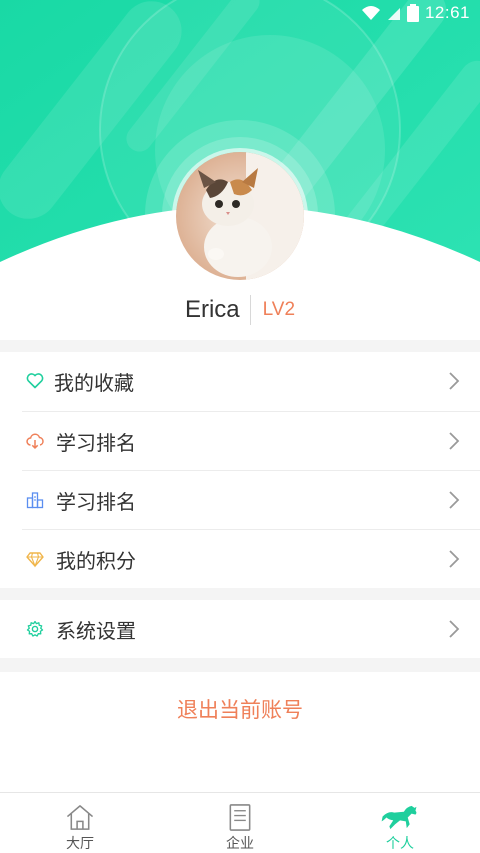  Describe the element at coordinates (240, 732) in the screenshot. I see `logout-section: 退出当前账号` at that location.